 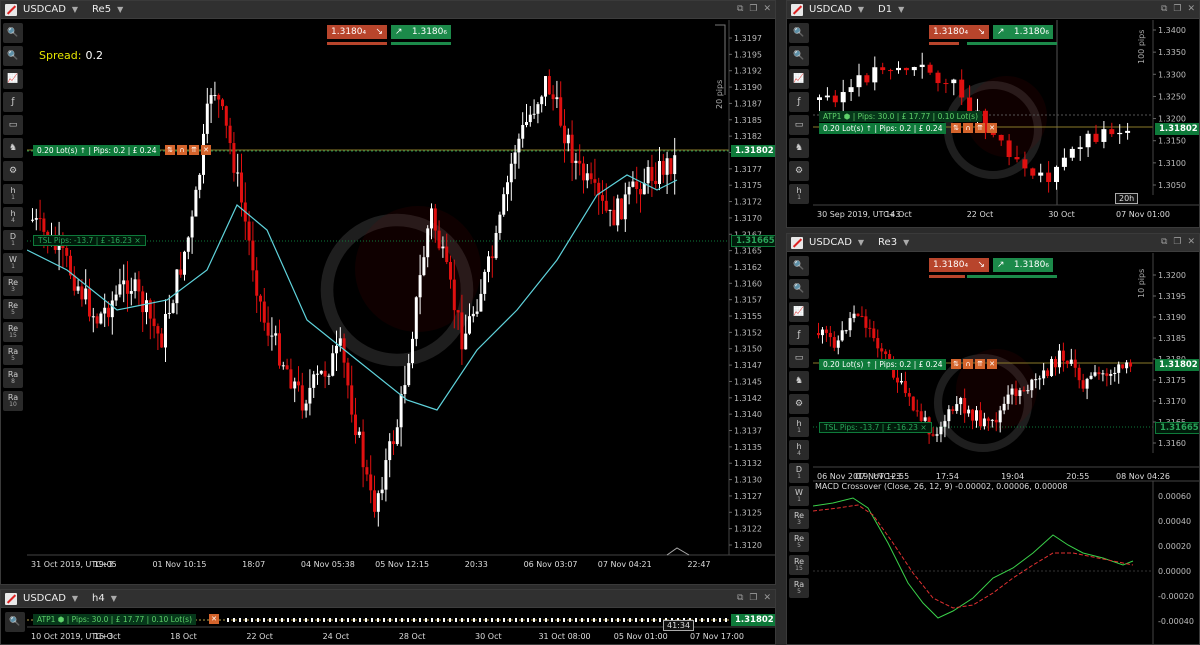 I want to click on toolbar-button-15: Ra 8, so click(x=13, y=378).